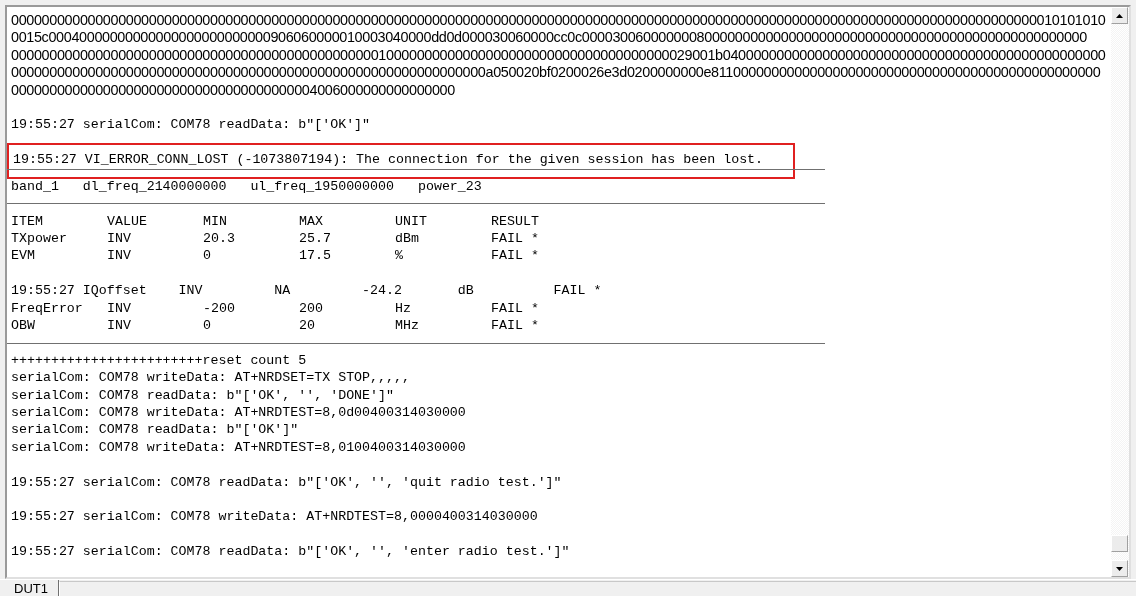 Image resolution: width=1136 pixels, height=596 pixels. Describe the element at coordinates (403, 308) in the screenshot. I see `table-cell-text: Hz` at that location.